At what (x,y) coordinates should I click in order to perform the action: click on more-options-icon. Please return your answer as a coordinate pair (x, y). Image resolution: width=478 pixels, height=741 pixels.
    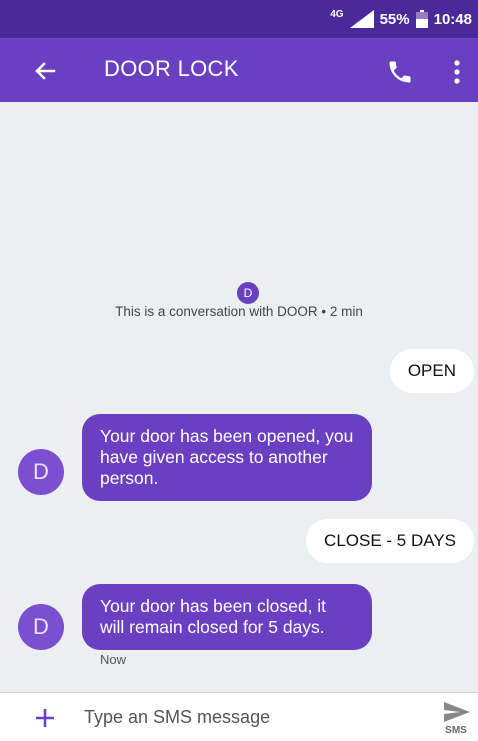
    Looking at the image, I should click on (457, 72).